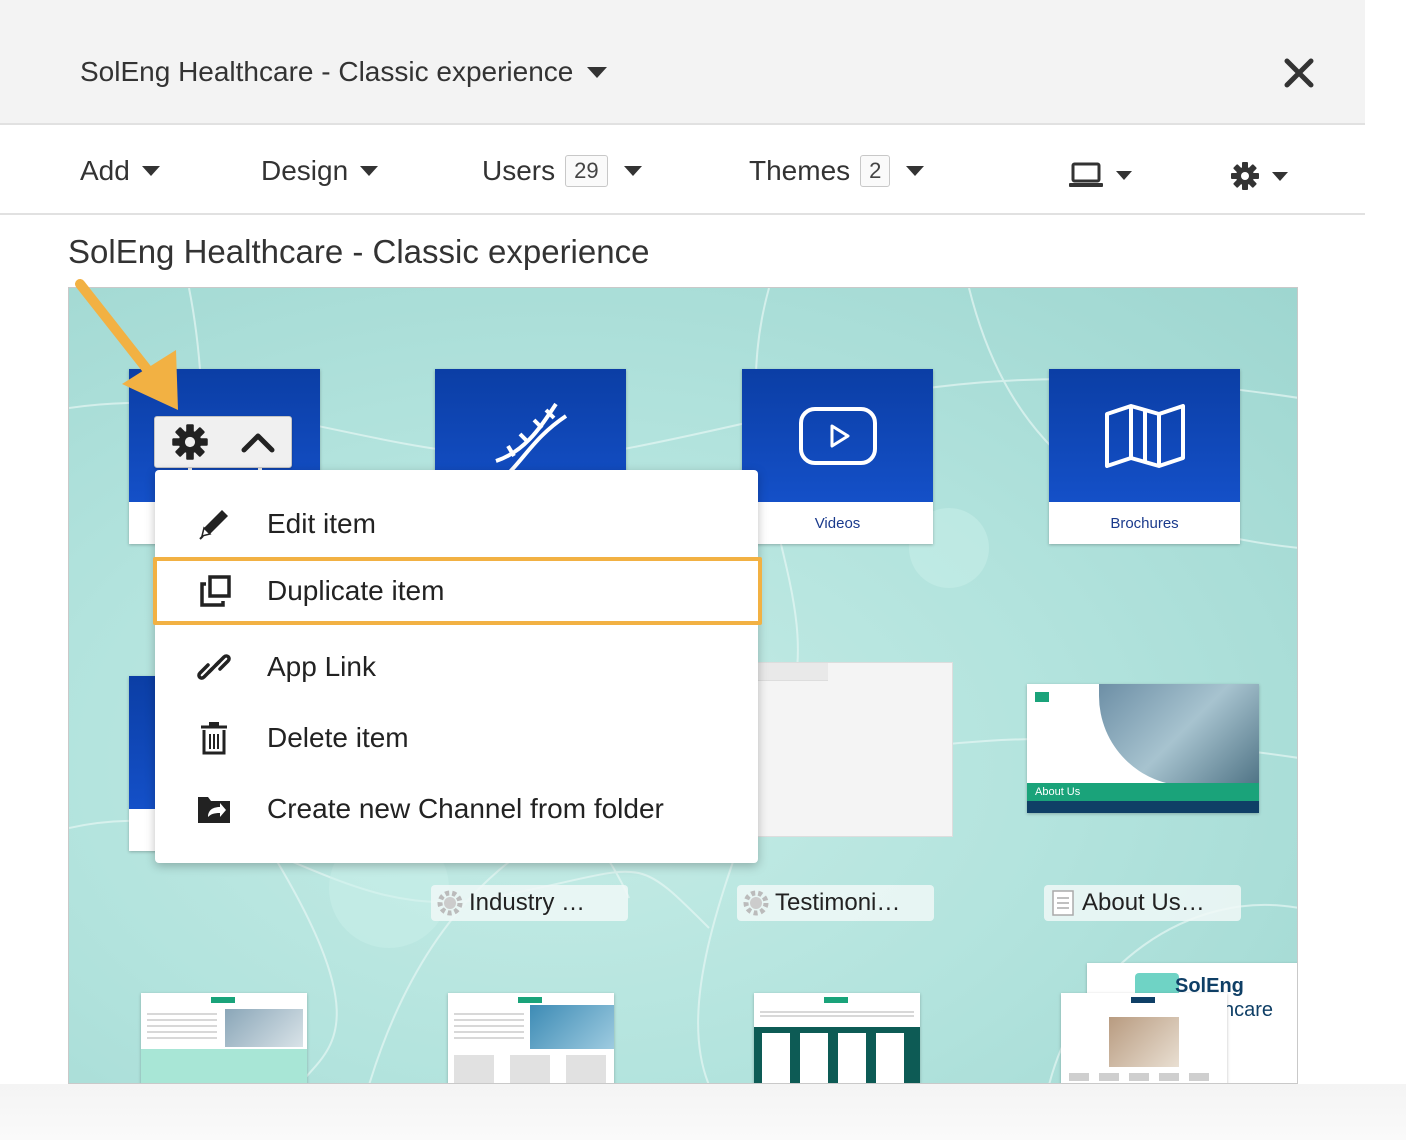 The height and width of the screenshot is (1140, 1406). Describe the element at coordinates (1063, 903) in the screenshot. I see `document-icon` at that location.